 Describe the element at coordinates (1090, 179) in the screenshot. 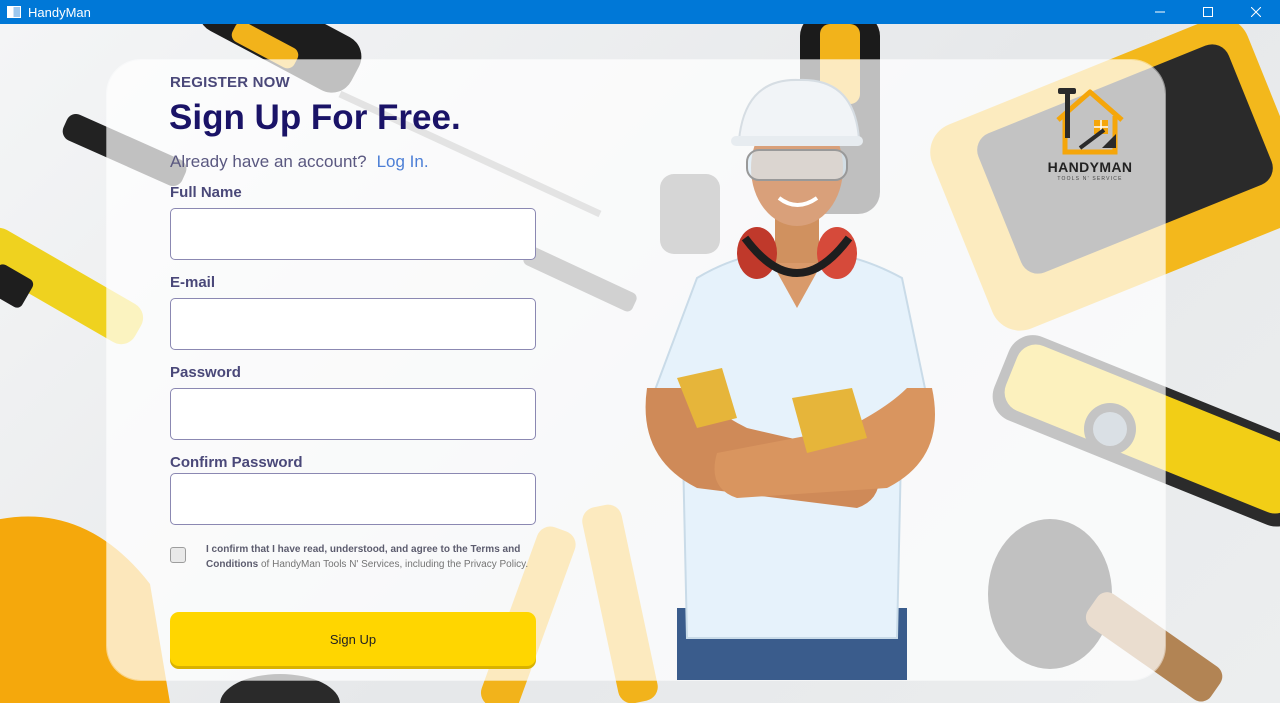

I see `logo-tagline: TOOLS N' SERVICE` at that location.